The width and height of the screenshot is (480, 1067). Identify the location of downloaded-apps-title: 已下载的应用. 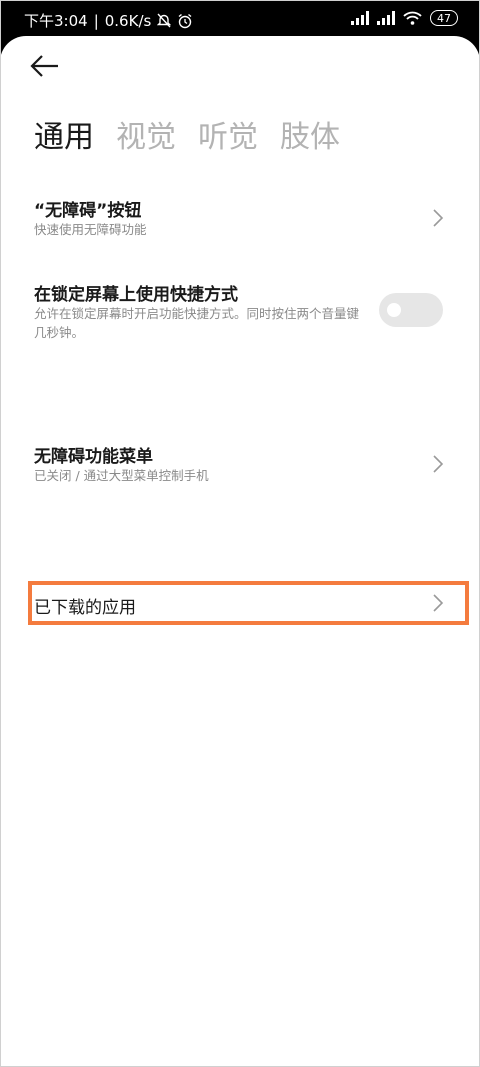
(85, 608).